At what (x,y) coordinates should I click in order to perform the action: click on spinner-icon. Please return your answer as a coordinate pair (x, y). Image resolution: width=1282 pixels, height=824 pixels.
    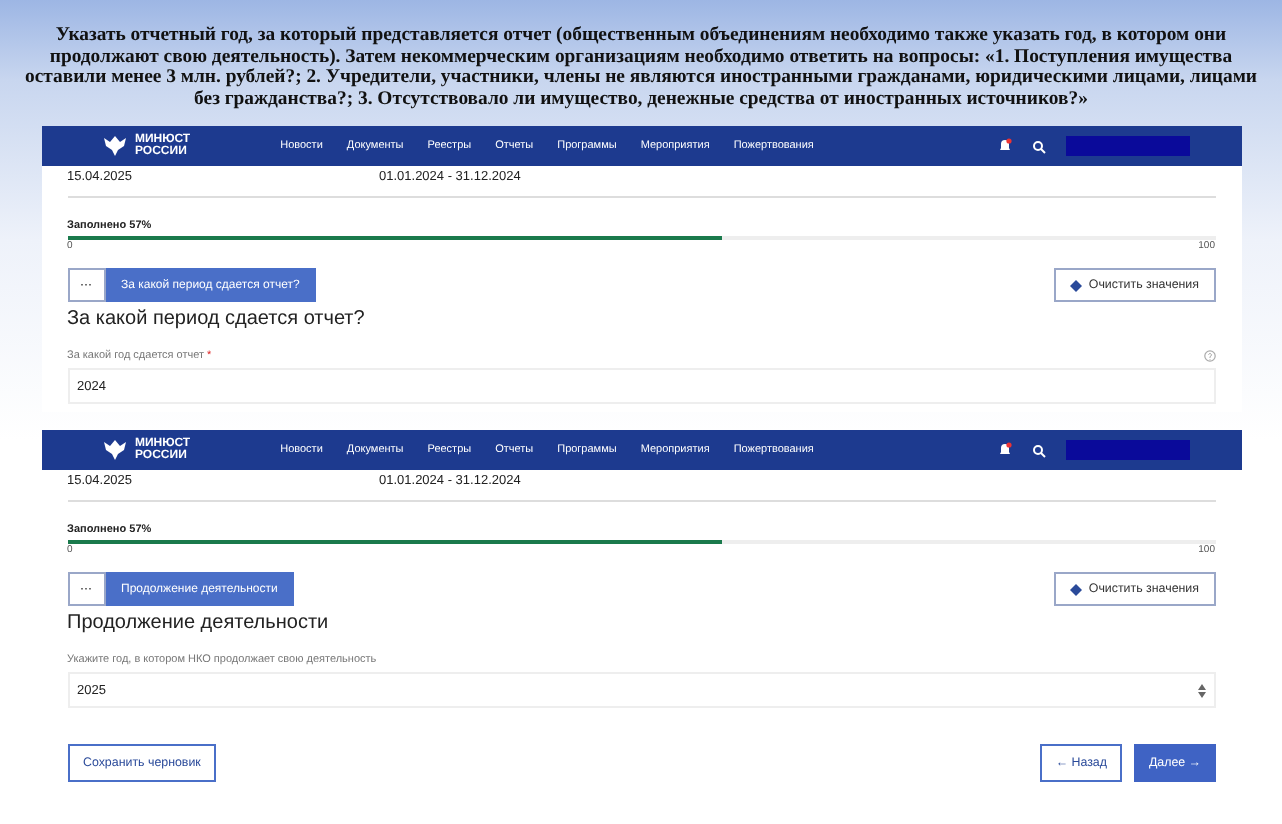
    Looking at the image, I should click on (1201, 690).